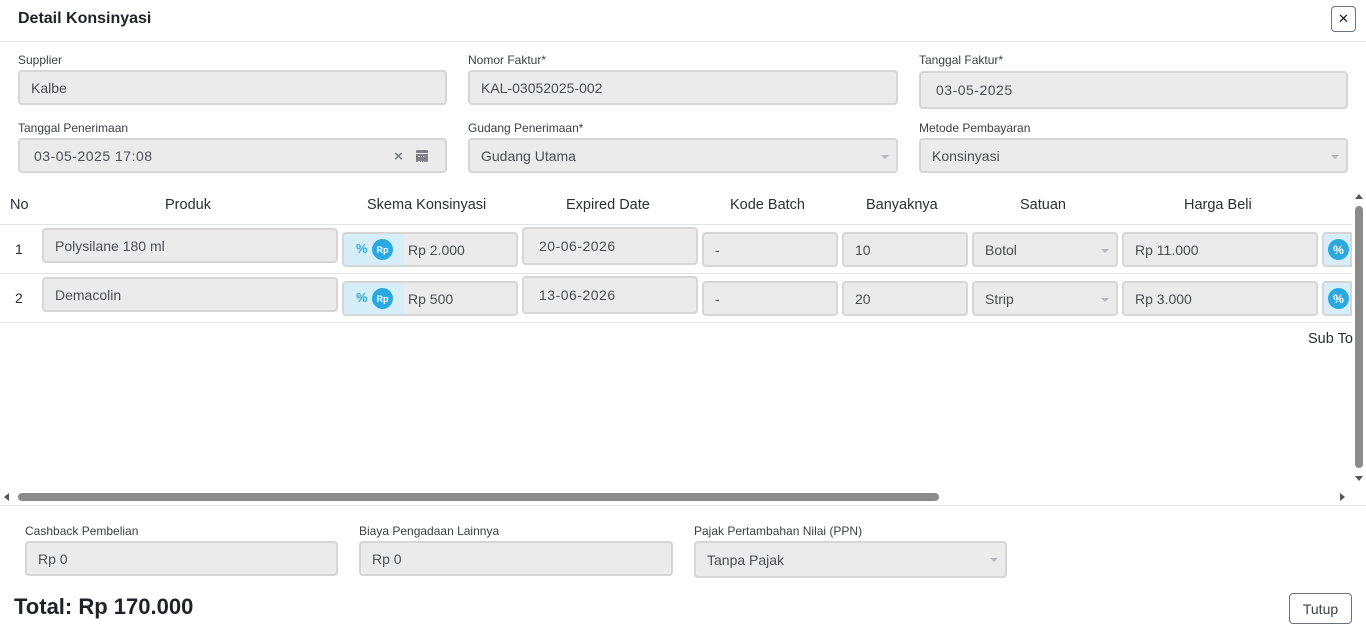 Image resolution: width=1366 pixels, height=639 pixels. I want to click on metode-pembayaran-label: Metode Pembayaran, so click(975, 128).